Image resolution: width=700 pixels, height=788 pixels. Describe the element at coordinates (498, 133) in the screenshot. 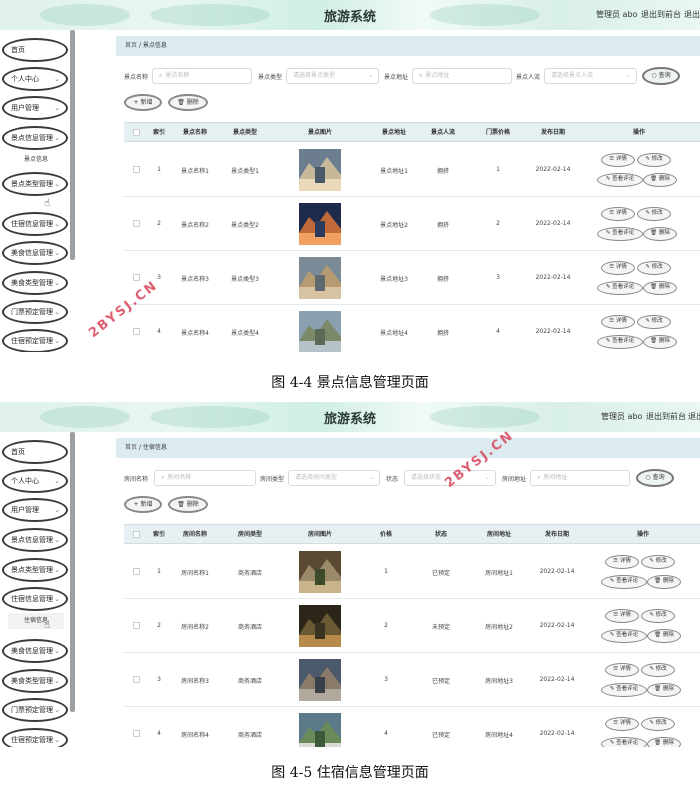

I see `column-header: 门票价格` at that location.